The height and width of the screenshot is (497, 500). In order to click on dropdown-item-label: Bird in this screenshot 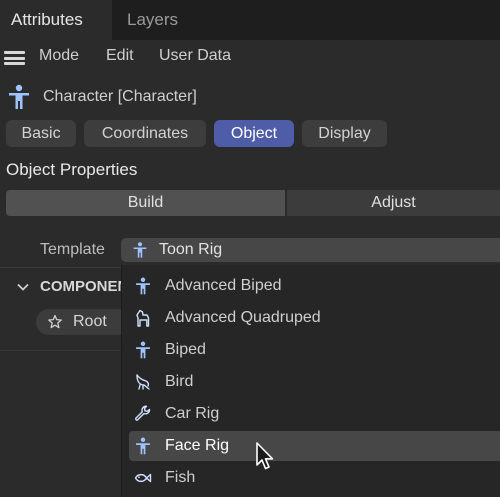, I will do `click(179, 381)`.